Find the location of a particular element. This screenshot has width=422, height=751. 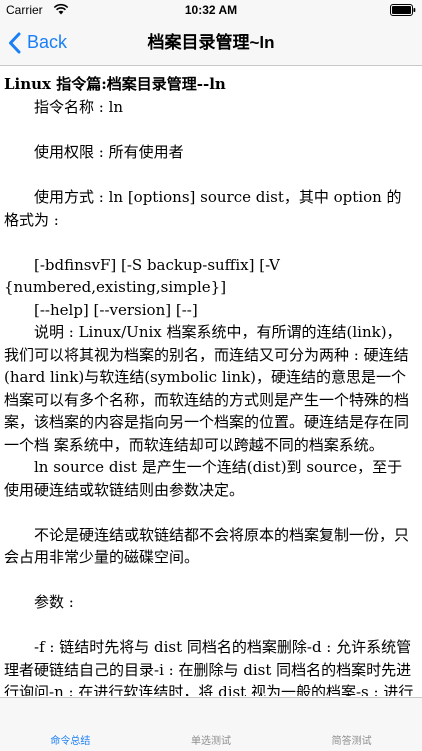

clock: 10:32 AM is located at coordinates (211, 10).